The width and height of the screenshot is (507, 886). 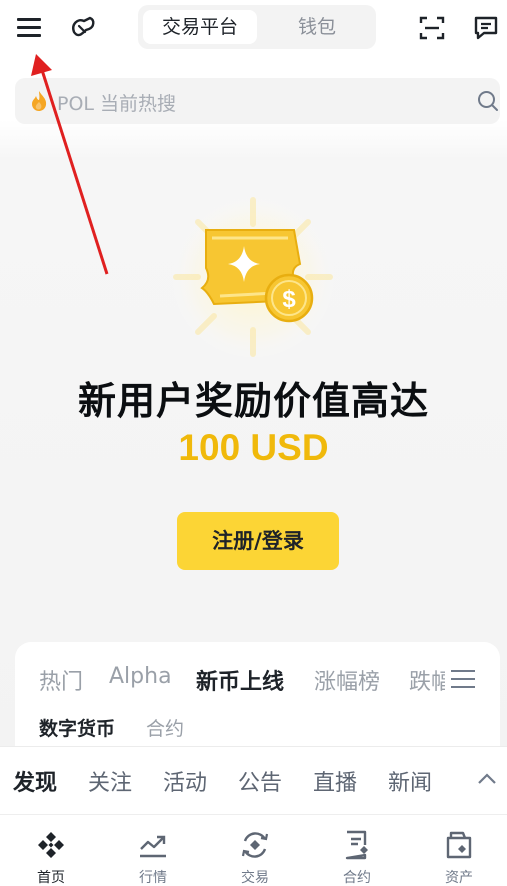 I want to click on promo-title: 新用户奖励价值高达, so click(x=253, y=401).